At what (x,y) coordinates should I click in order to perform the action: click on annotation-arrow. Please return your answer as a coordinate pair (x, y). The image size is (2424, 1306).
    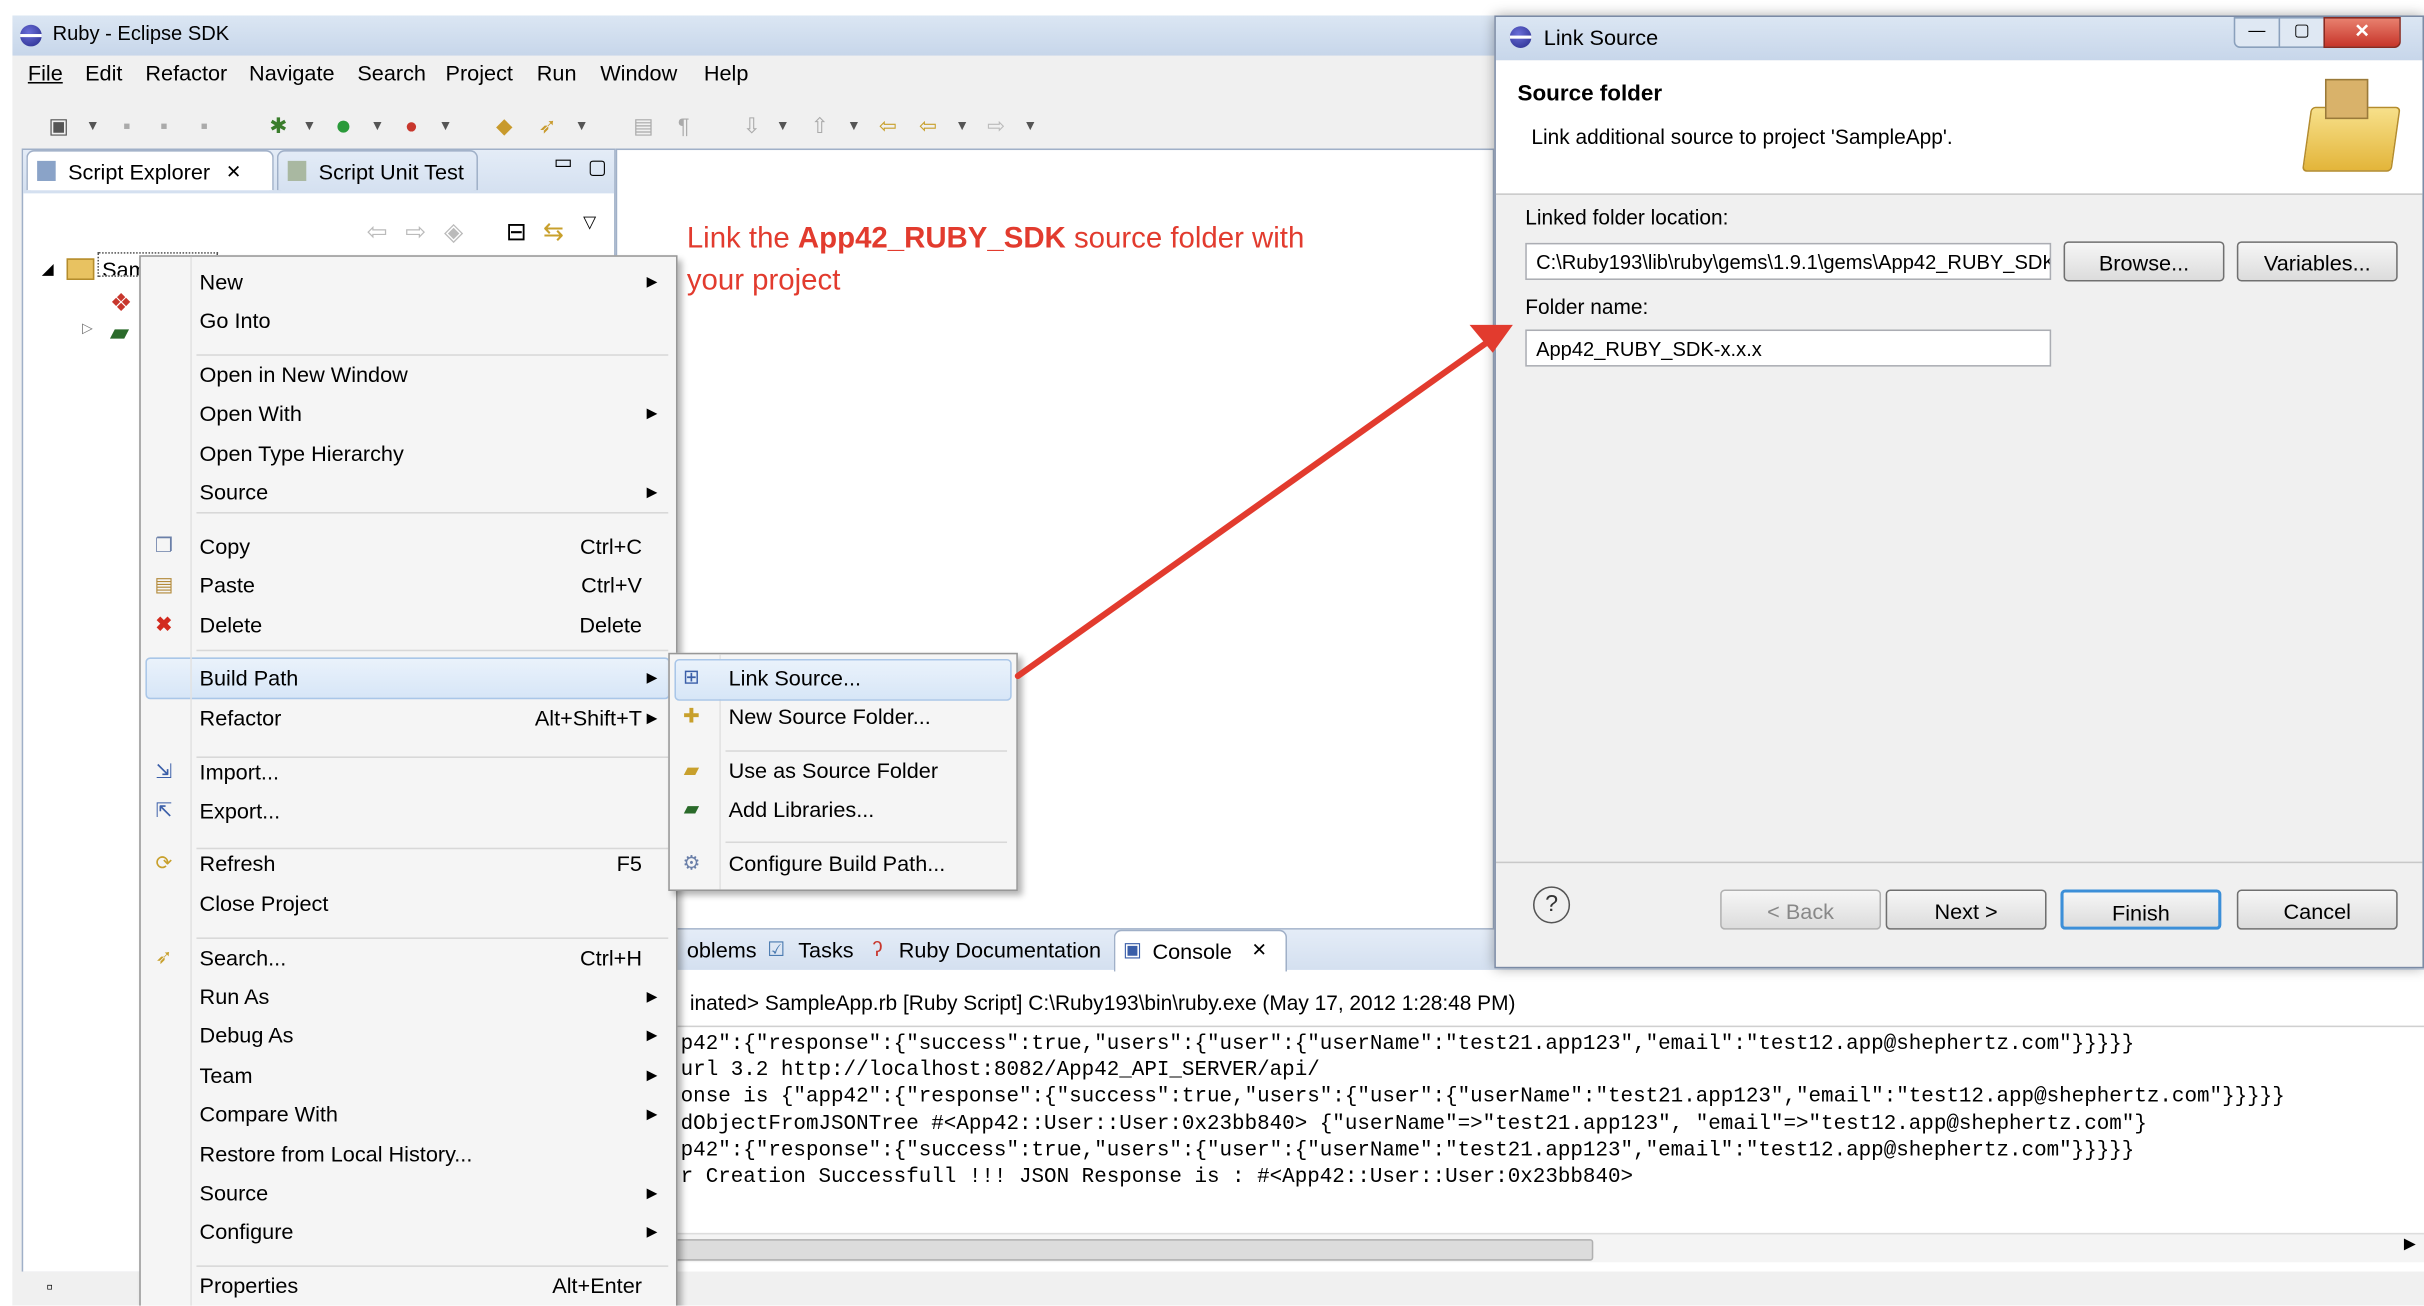
    Looking at the image, I should click on (1263, 502).